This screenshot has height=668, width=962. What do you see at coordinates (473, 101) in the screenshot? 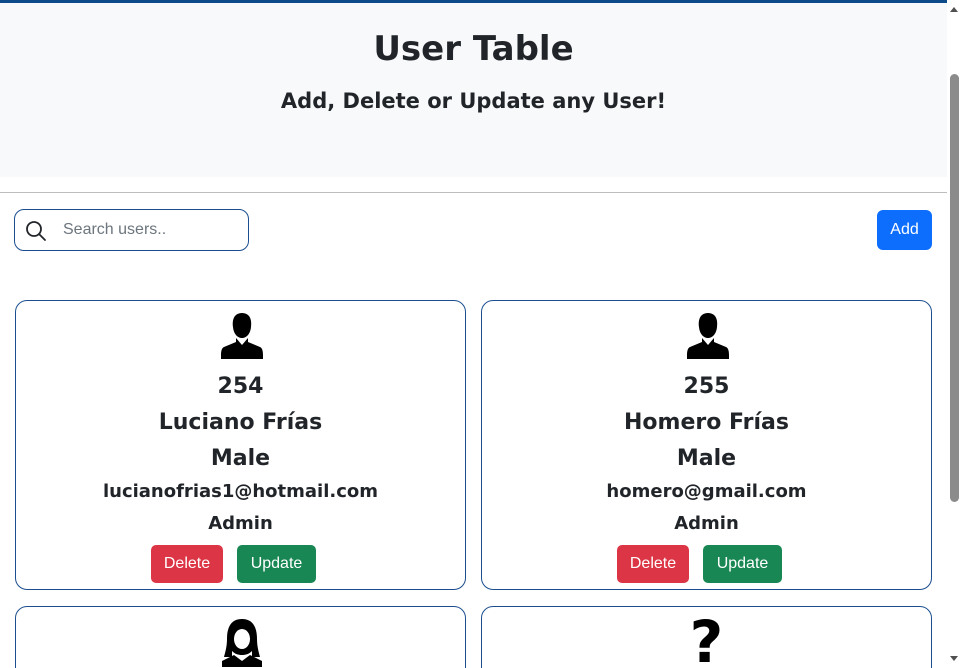
I see `page-subtitle: Add, Delete or Update any User!` at bounding box center [473, 101].